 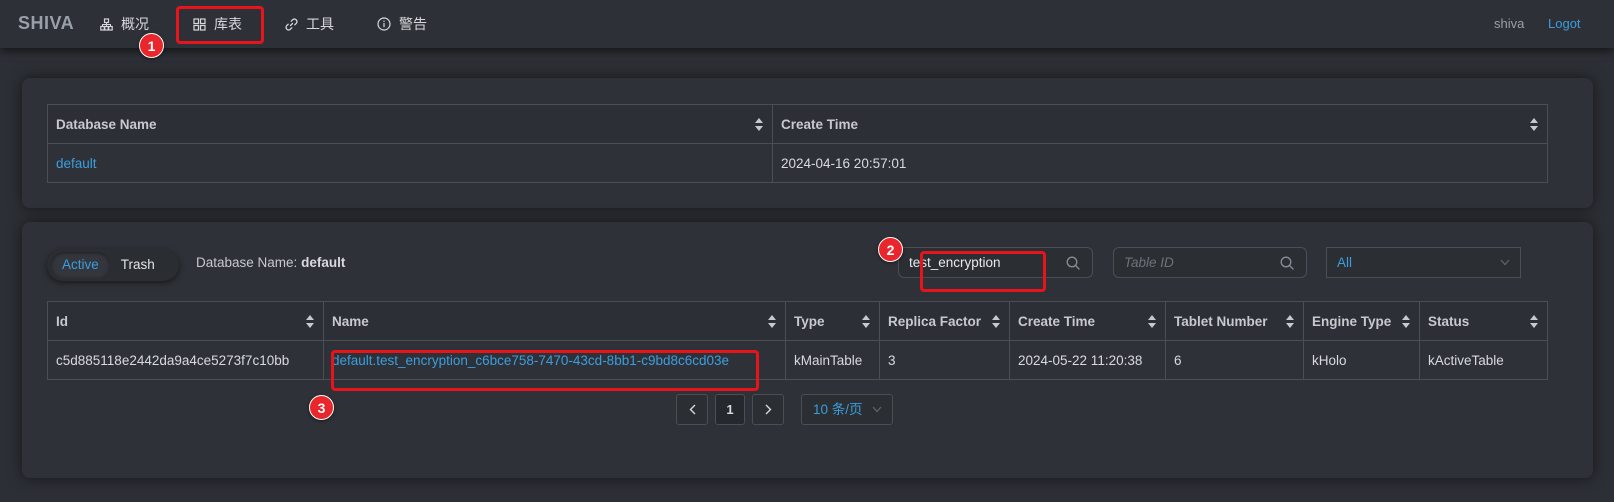 I want to click on table-engine-type-cell: kHolo, so click(x=1361, y=360).